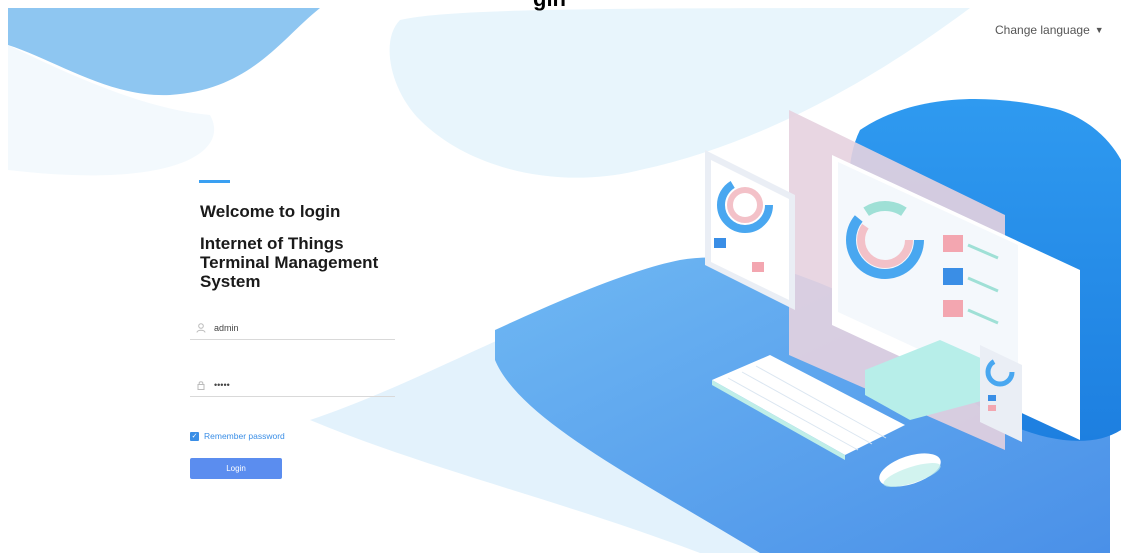 The height and width of the screenshot is (553, 1121). I want to click on lock-icon, so click(201, 385).